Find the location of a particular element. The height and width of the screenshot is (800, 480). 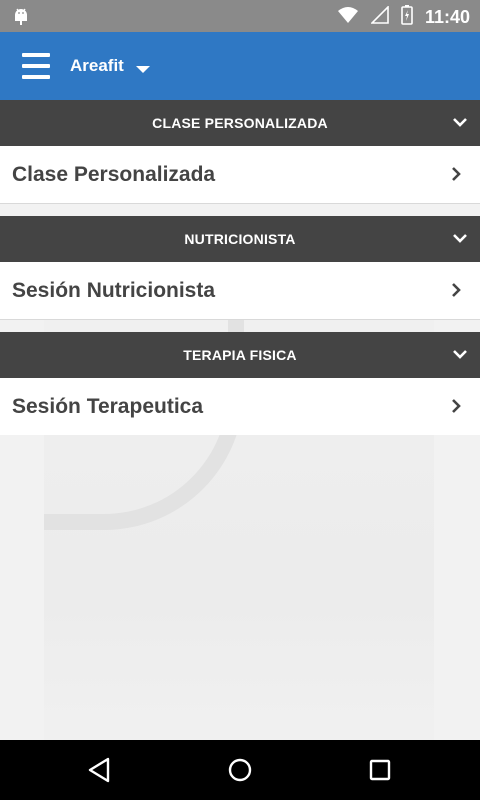

section-header: TERAPIA FISICA is located at coordinates (240, 355).